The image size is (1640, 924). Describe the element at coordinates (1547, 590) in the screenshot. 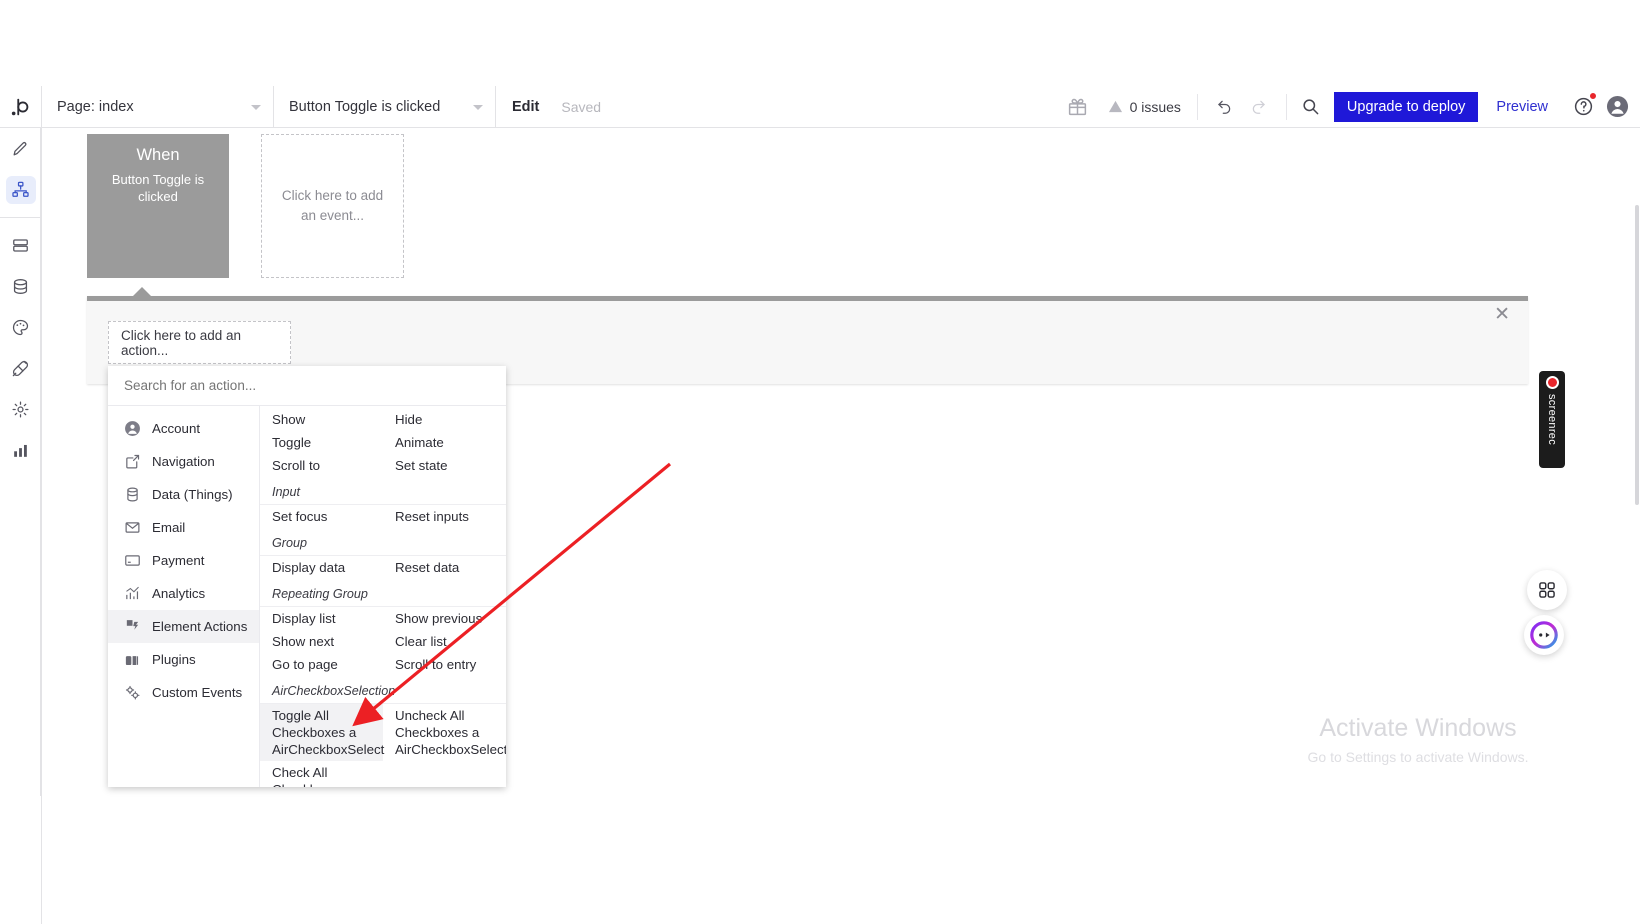

I see `grid-apps-icon` at that location.